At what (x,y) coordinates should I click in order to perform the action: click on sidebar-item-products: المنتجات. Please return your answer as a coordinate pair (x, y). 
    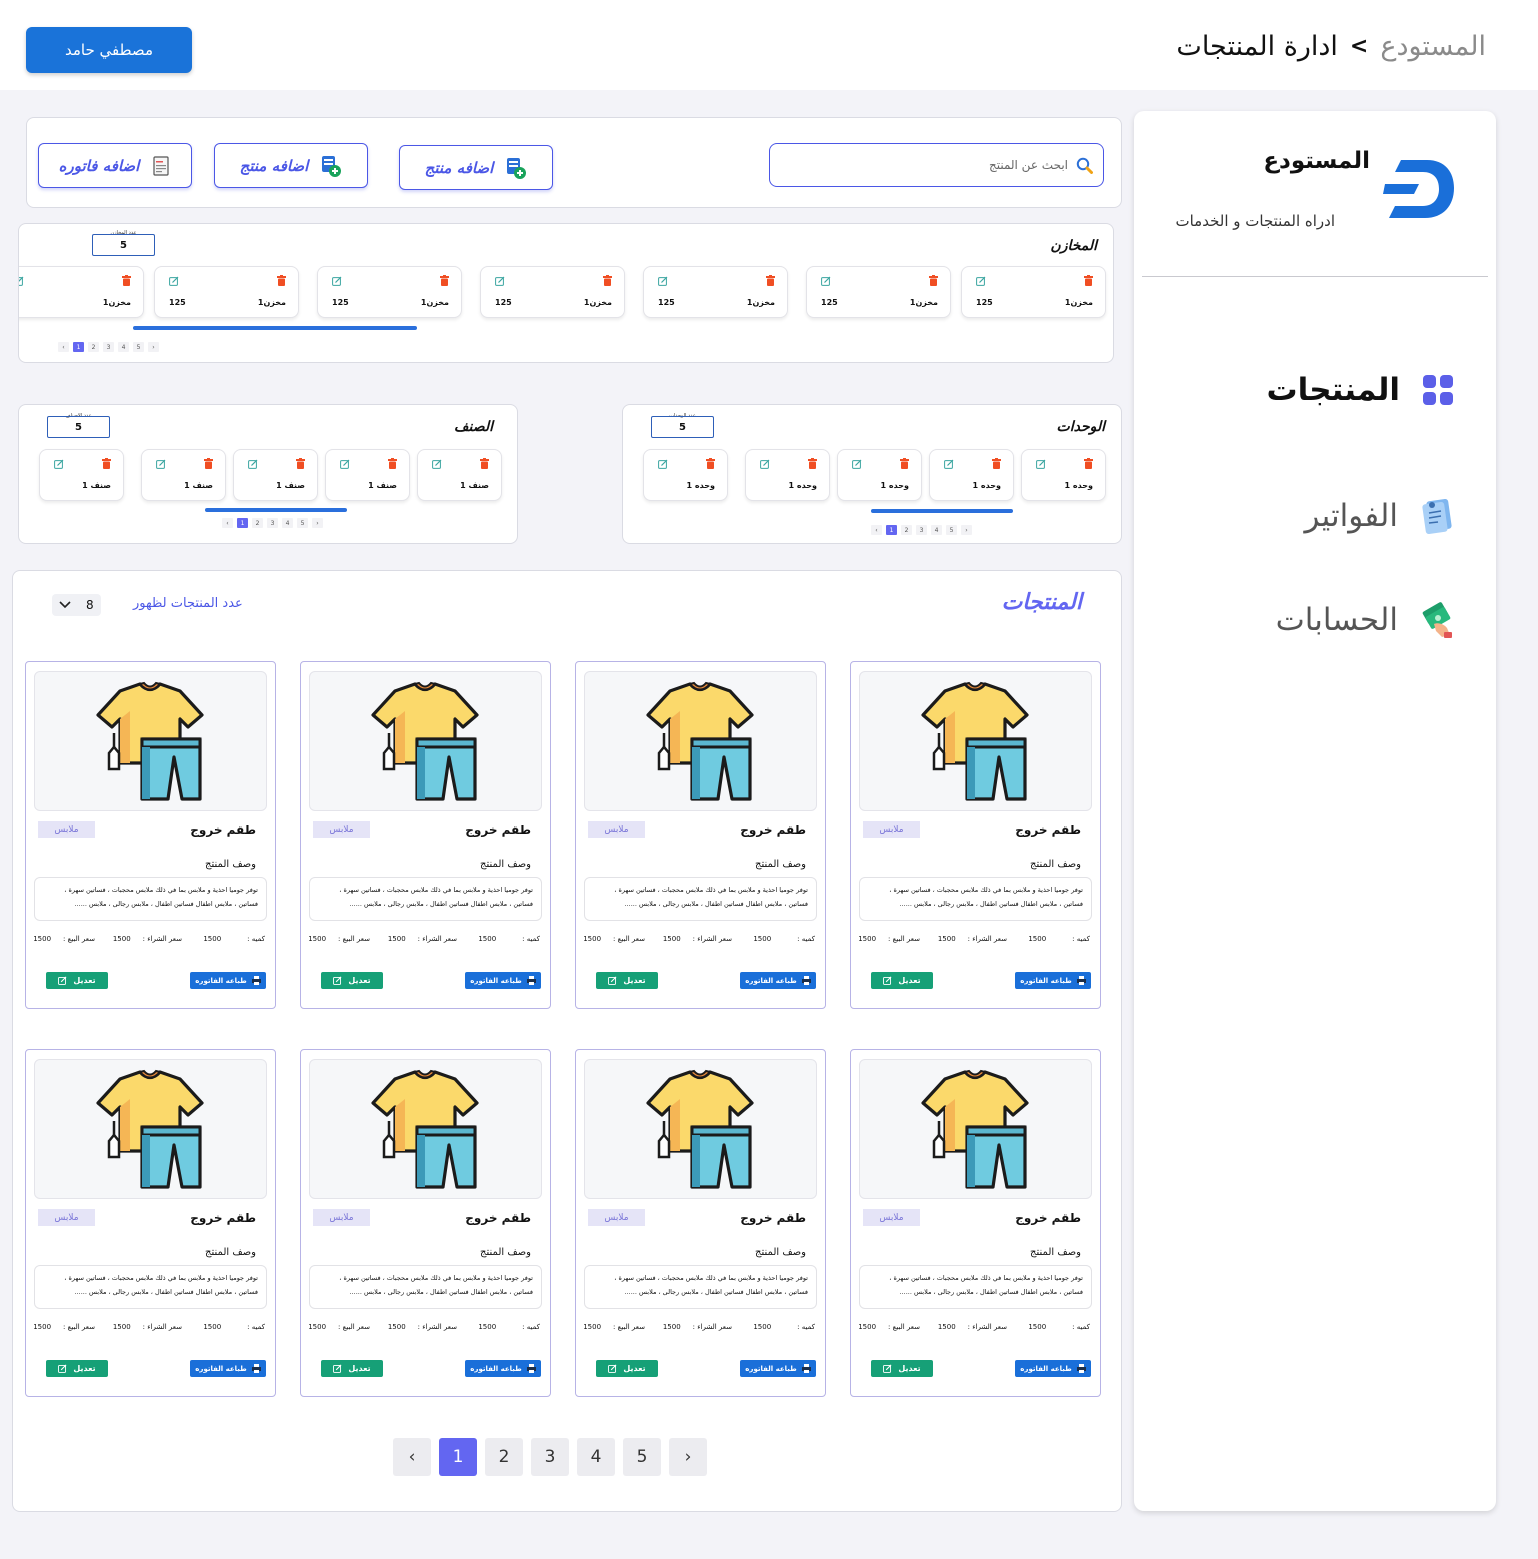
    Looking at the image, I should click on (1361, 390).